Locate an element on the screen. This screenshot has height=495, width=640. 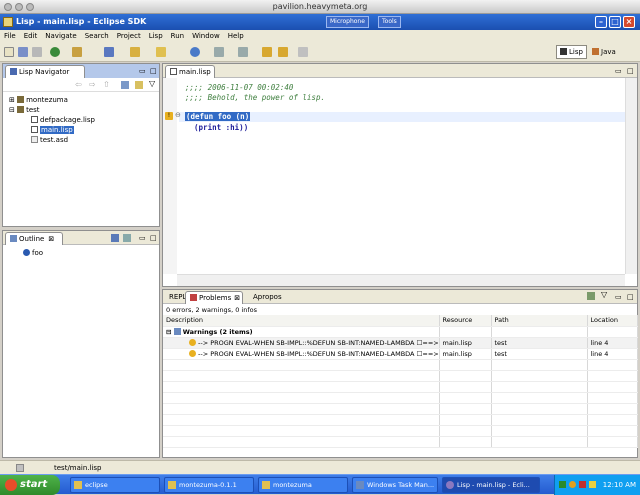
tab-repl: REPL is located at coordinates (175, 297).